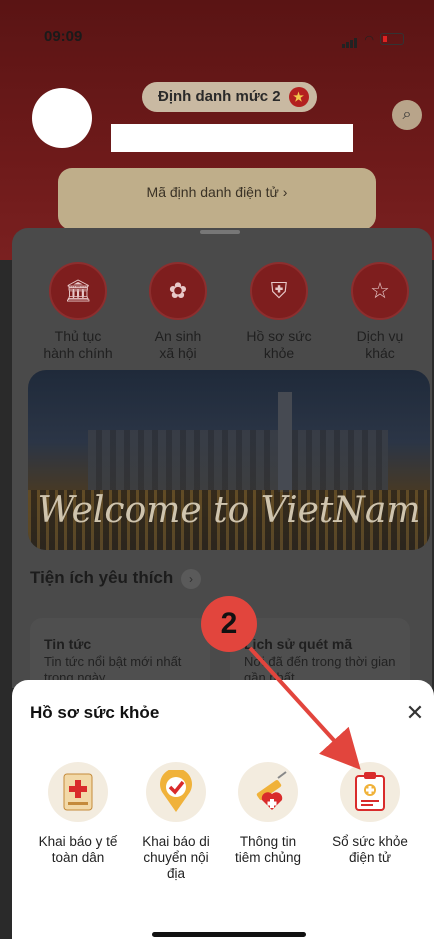  I want to click on home-indicator, so click(229, 934).